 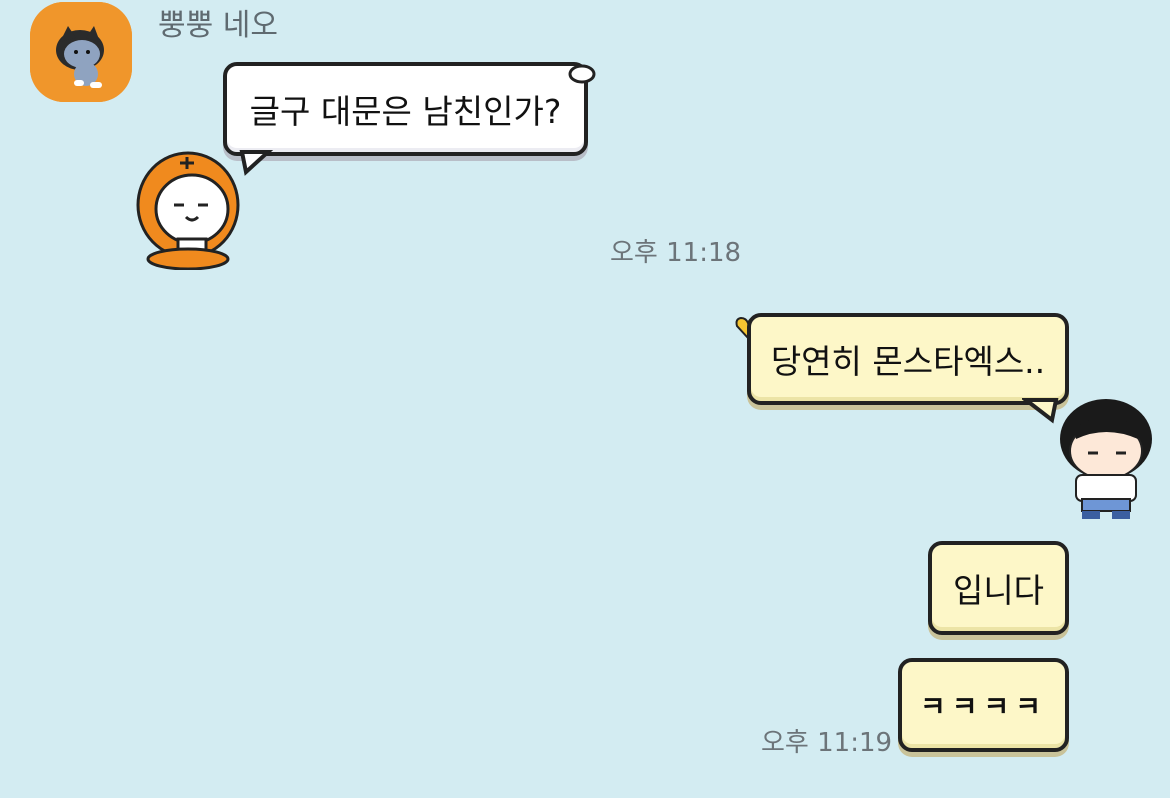 I want to click on sender-avatar, so click(x=81, y=52).